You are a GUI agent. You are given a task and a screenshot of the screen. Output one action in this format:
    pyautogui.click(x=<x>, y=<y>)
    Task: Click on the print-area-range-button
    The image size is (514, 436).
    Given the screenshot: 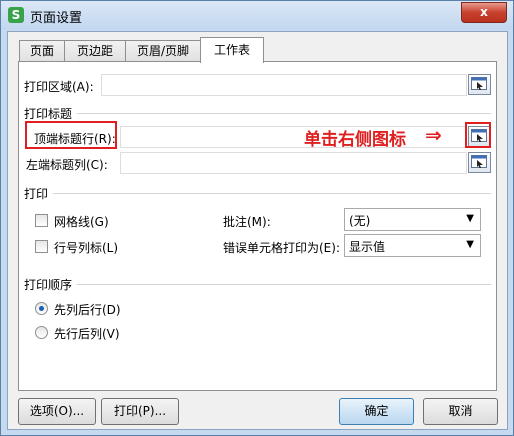 What is the action you would take?
    pyautogui.click(x=479, y=84)
    